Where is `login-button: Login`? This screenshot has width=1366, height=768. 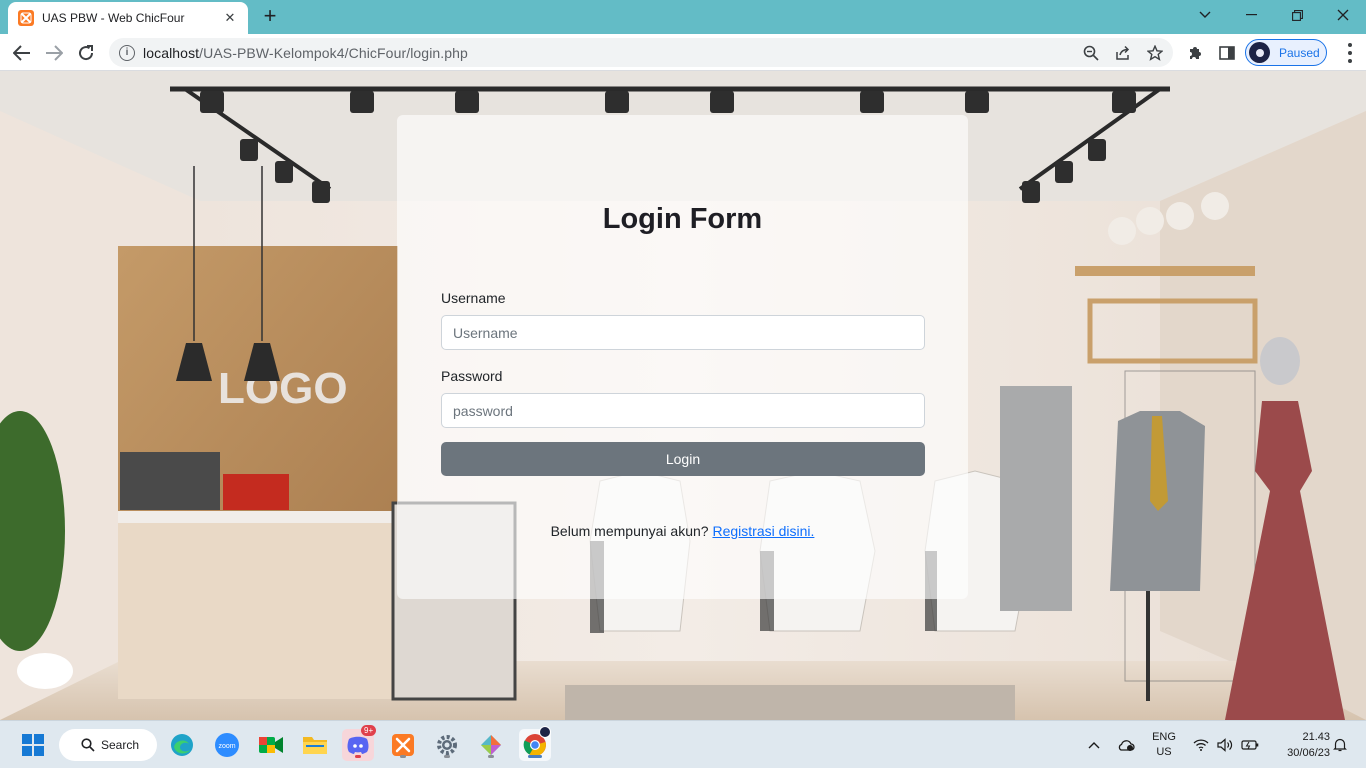
login-button: Login is located at coordinates (683, 459).